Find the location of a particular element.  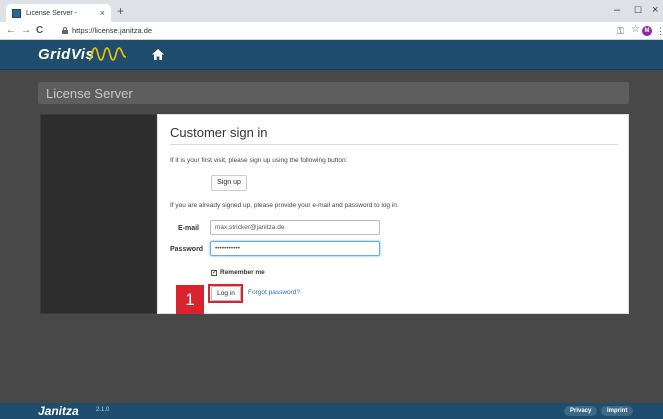

version-label: 2.1.0 is located at coordinates (103, 410).